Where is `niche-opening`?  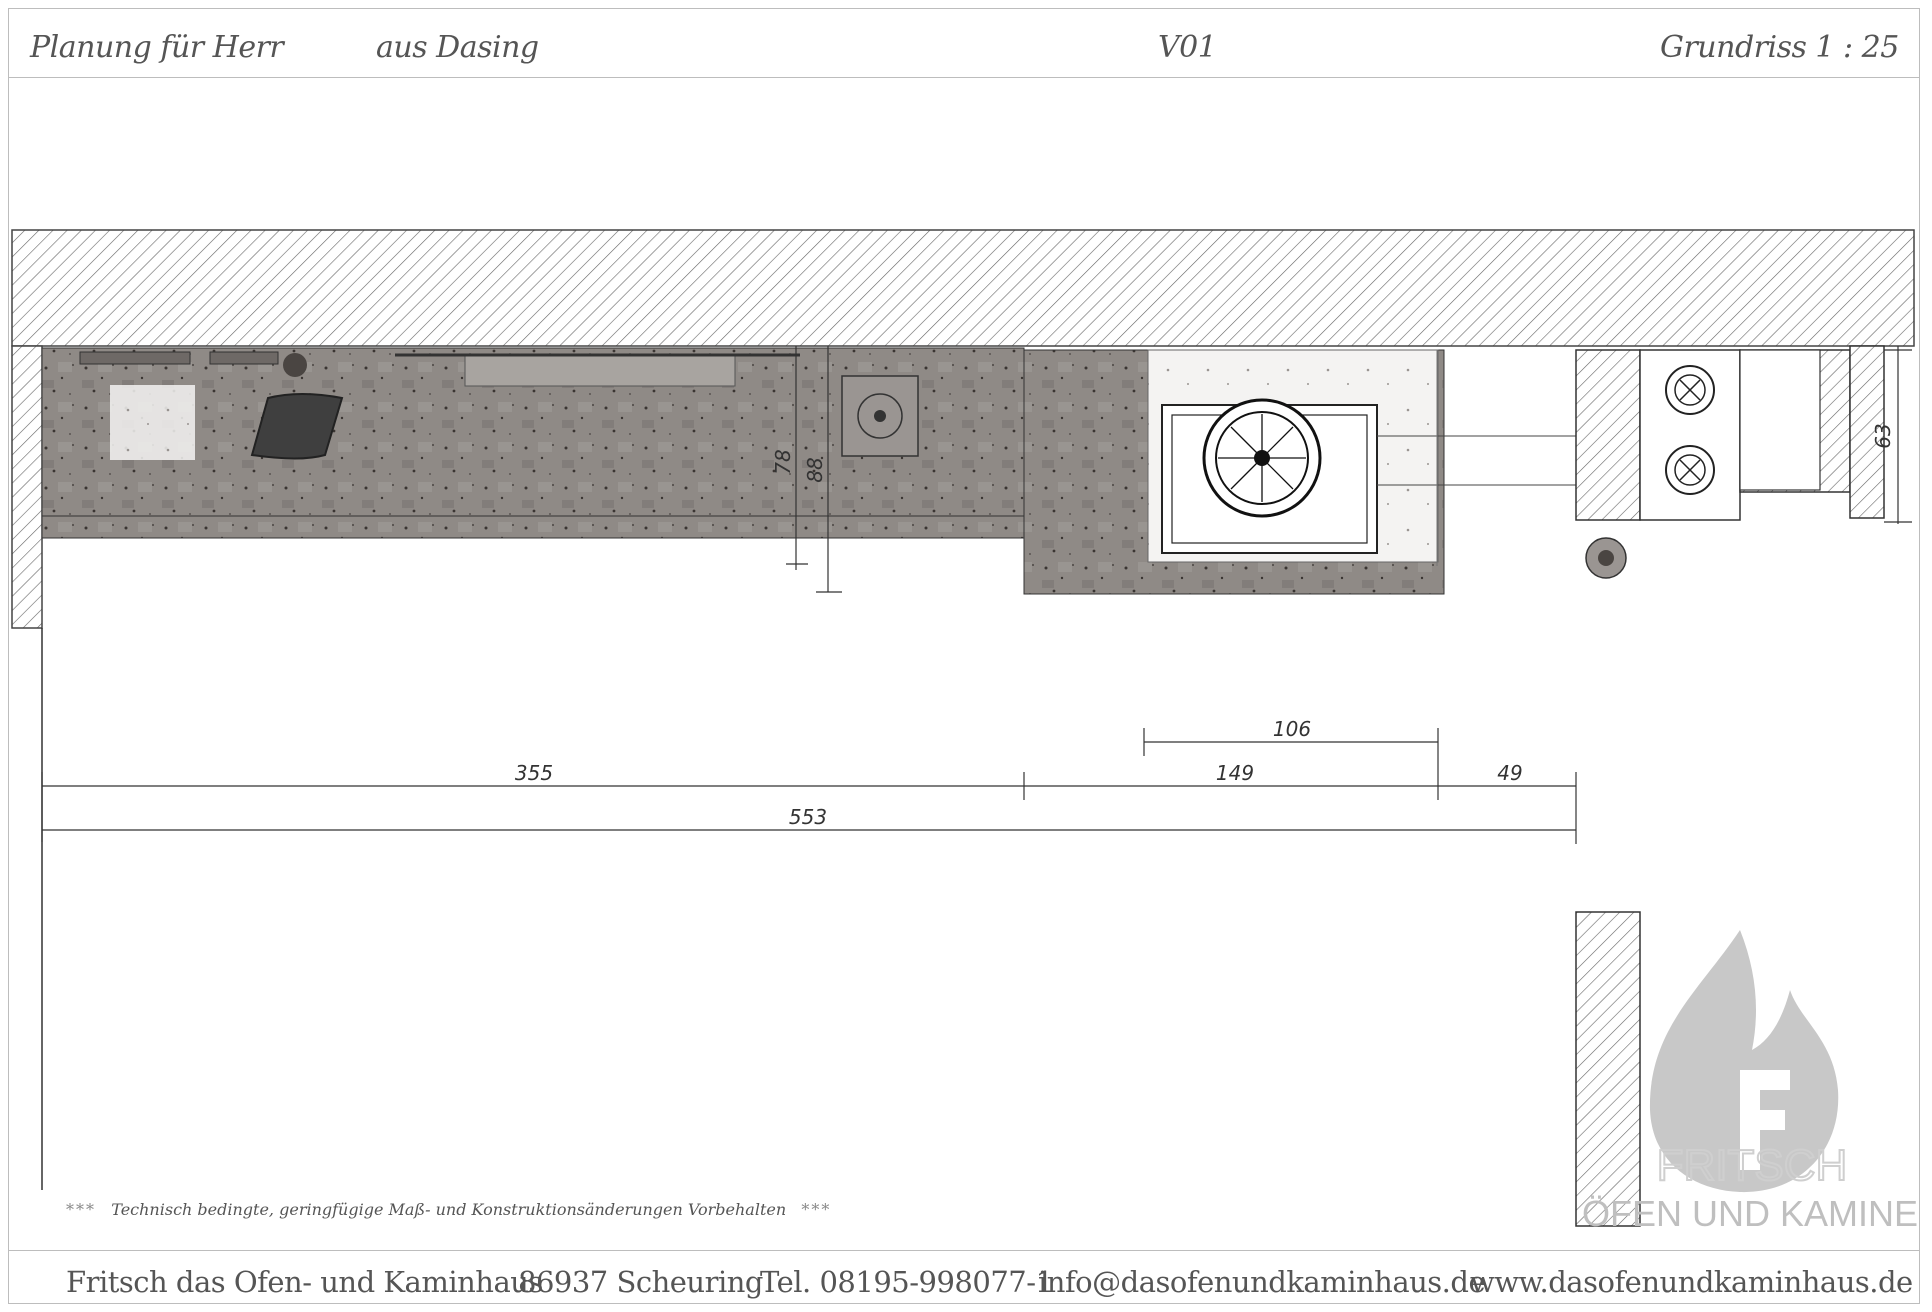
niche-opening is located at coordinates (1780, 420).